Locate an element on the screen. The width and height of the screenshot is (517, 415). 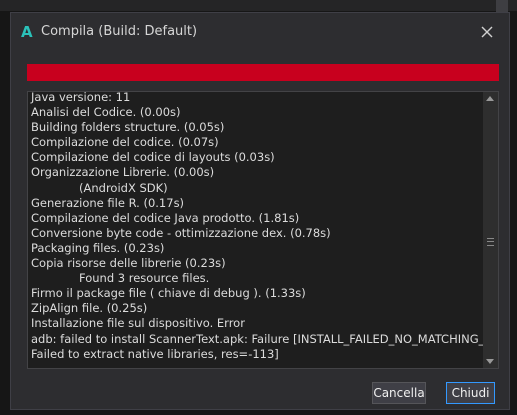
background-window is located at coordinates (258, 5).